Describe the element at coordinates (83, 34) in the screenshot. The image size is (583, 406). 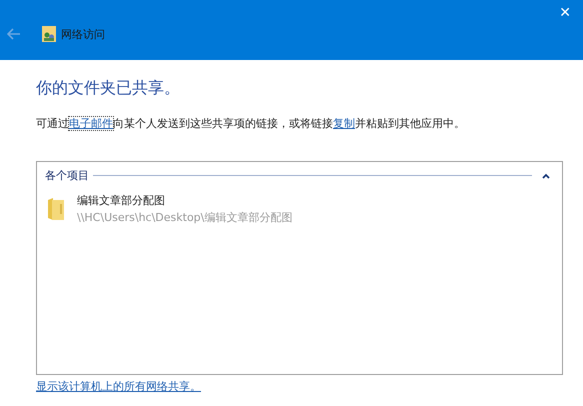
I see `window-title: 网络访问` at that location.